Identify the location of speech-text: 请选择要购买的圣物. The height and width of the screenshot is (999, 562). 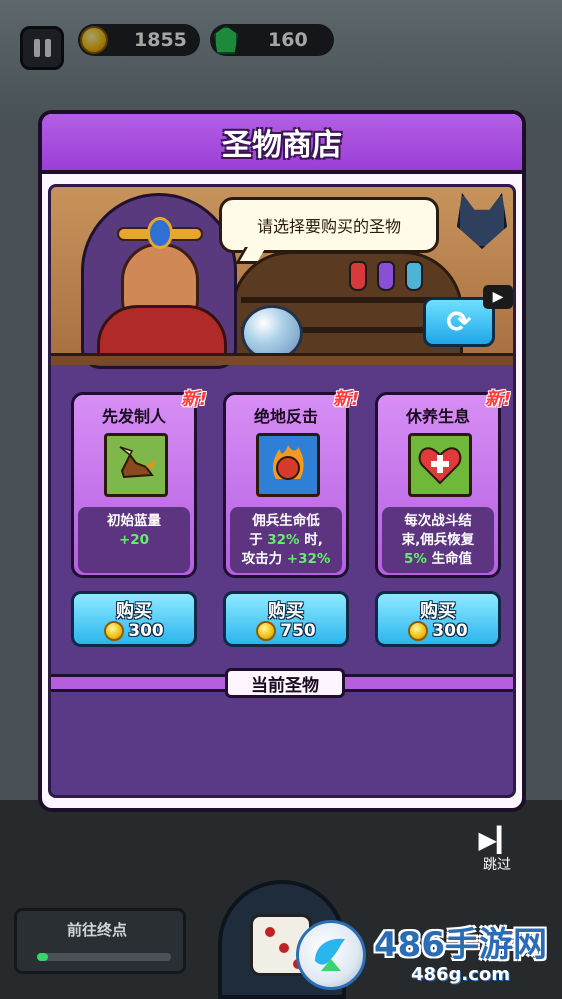
(328, 226).